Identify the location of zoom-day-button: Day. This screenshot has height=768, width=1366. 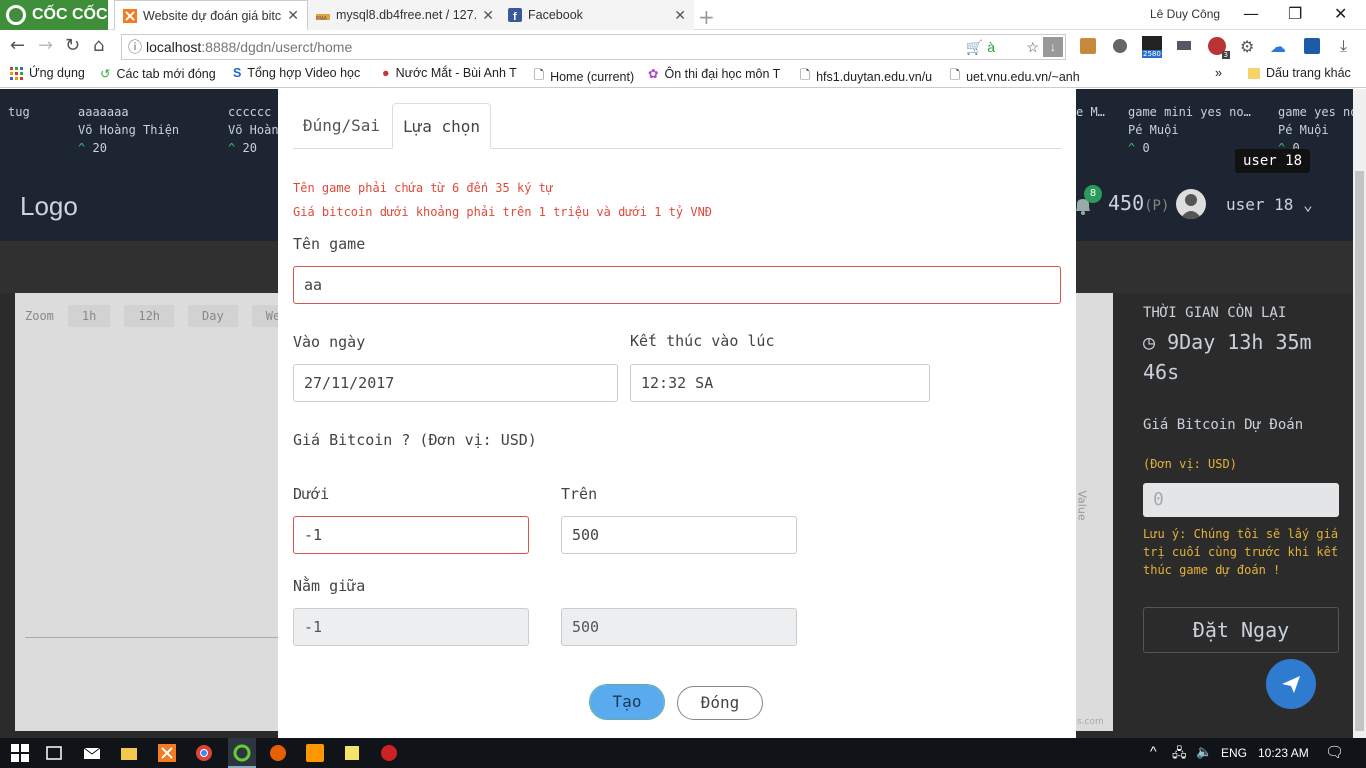
(213, 316).